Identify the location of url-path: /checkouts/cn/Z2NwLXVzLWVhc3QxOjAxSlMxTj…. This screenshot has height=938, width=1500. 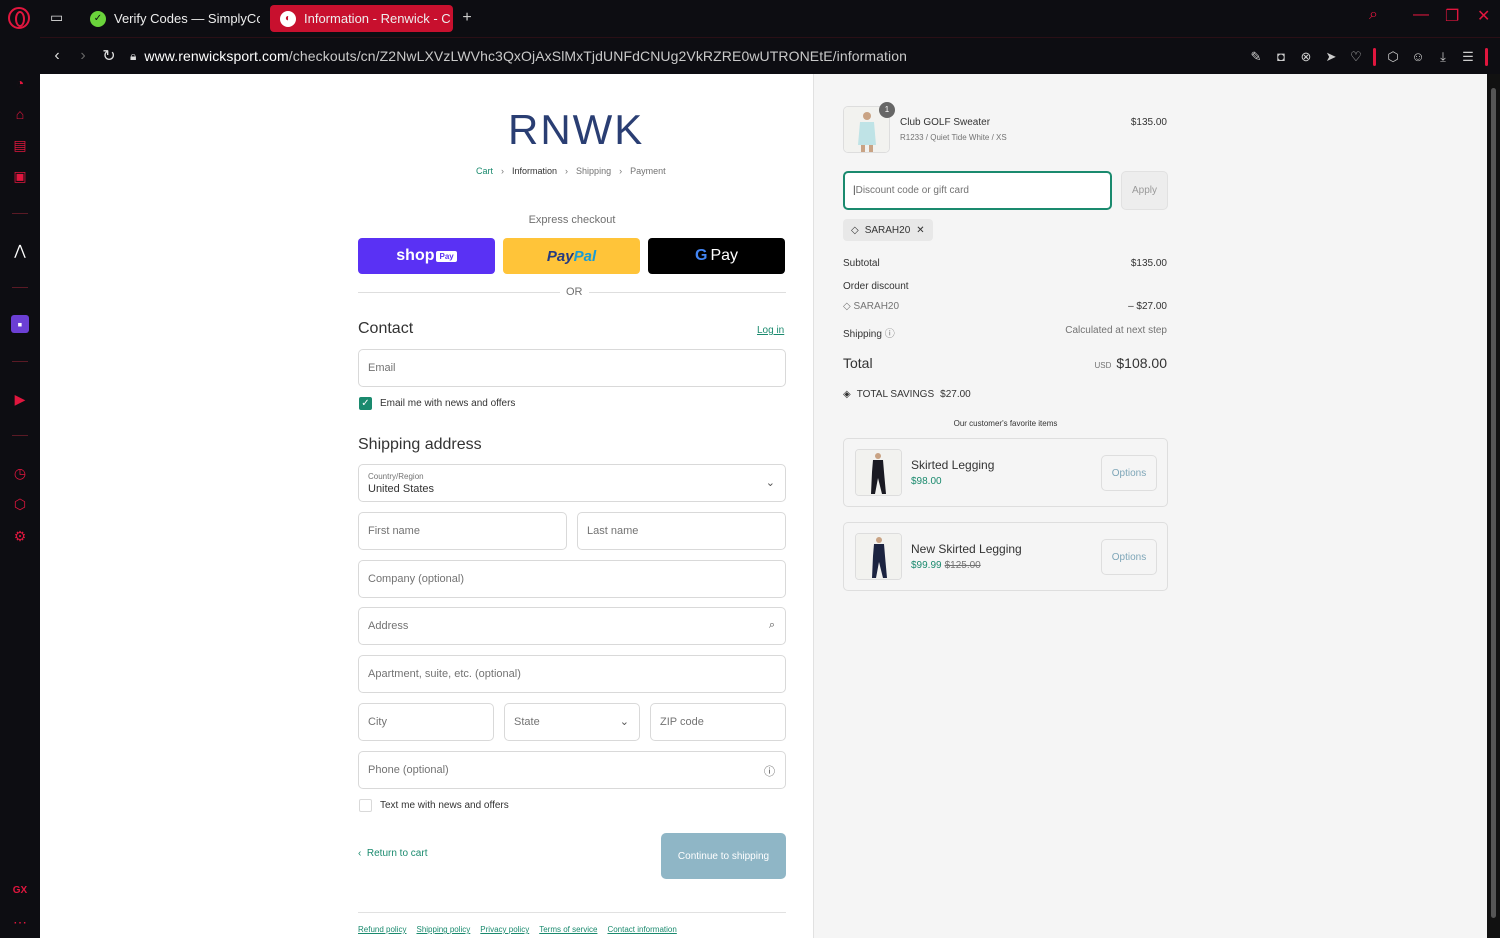
(598, 56).